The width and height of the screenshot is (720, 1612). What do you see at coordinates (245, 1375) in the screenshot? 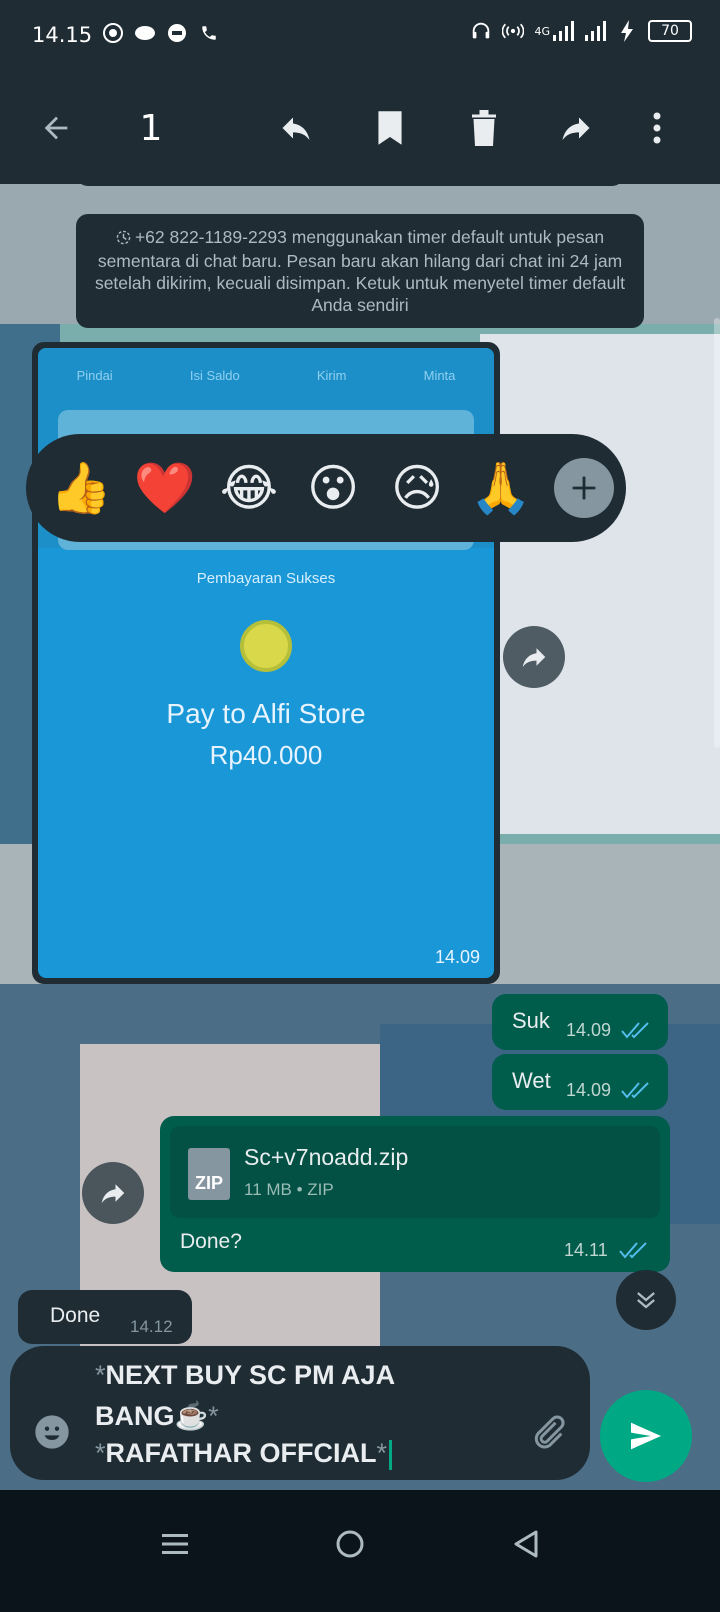
I see `composer-text-line: *NEXT BUY SC PM AJA` at bounding box center [245, 1375].